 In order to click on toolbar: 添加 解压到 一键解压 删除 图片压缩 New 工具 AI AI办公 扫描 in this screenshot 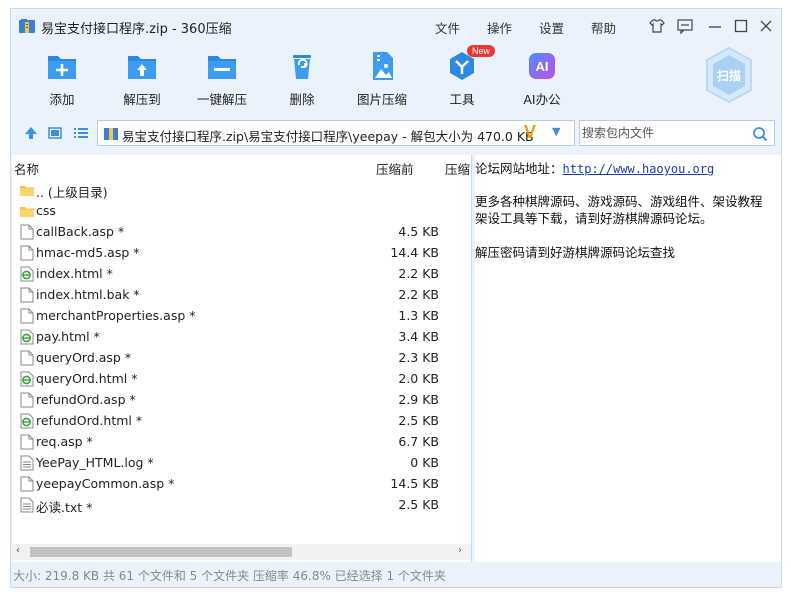, I will do `click(396, 77)`.